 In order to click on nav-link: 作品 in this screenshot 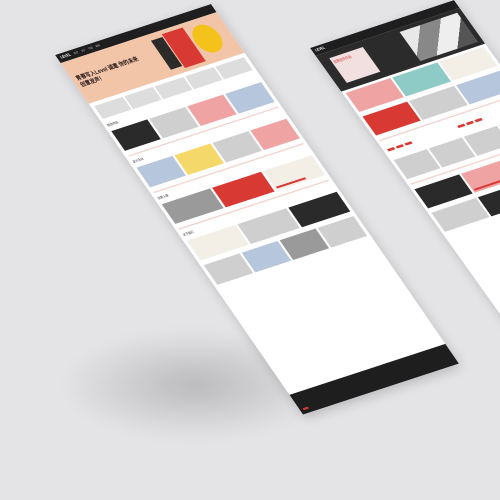, I will do `click(90, 48)`.